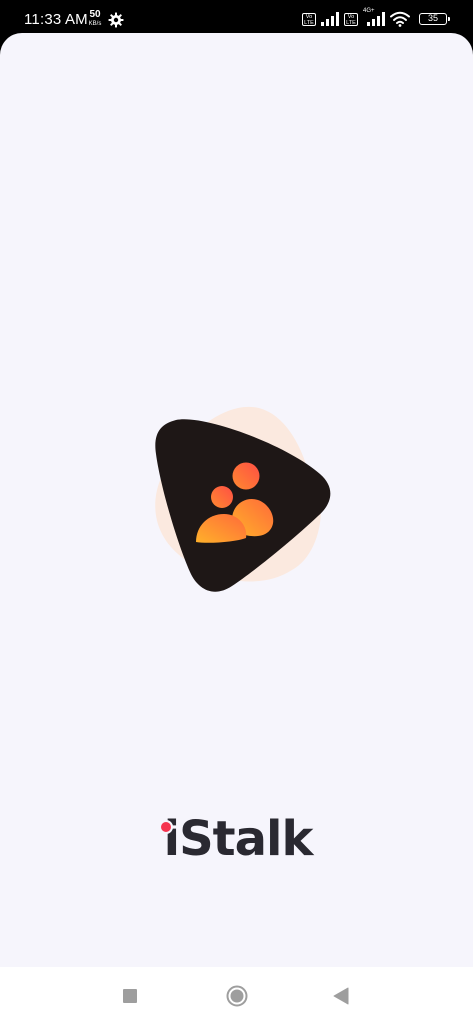 Image resolution: width=473 pixels, height=1024 pixels. Describe the element at coordinates (434, 19) in the screenshot. I see `battery-icon: 35` at that location.